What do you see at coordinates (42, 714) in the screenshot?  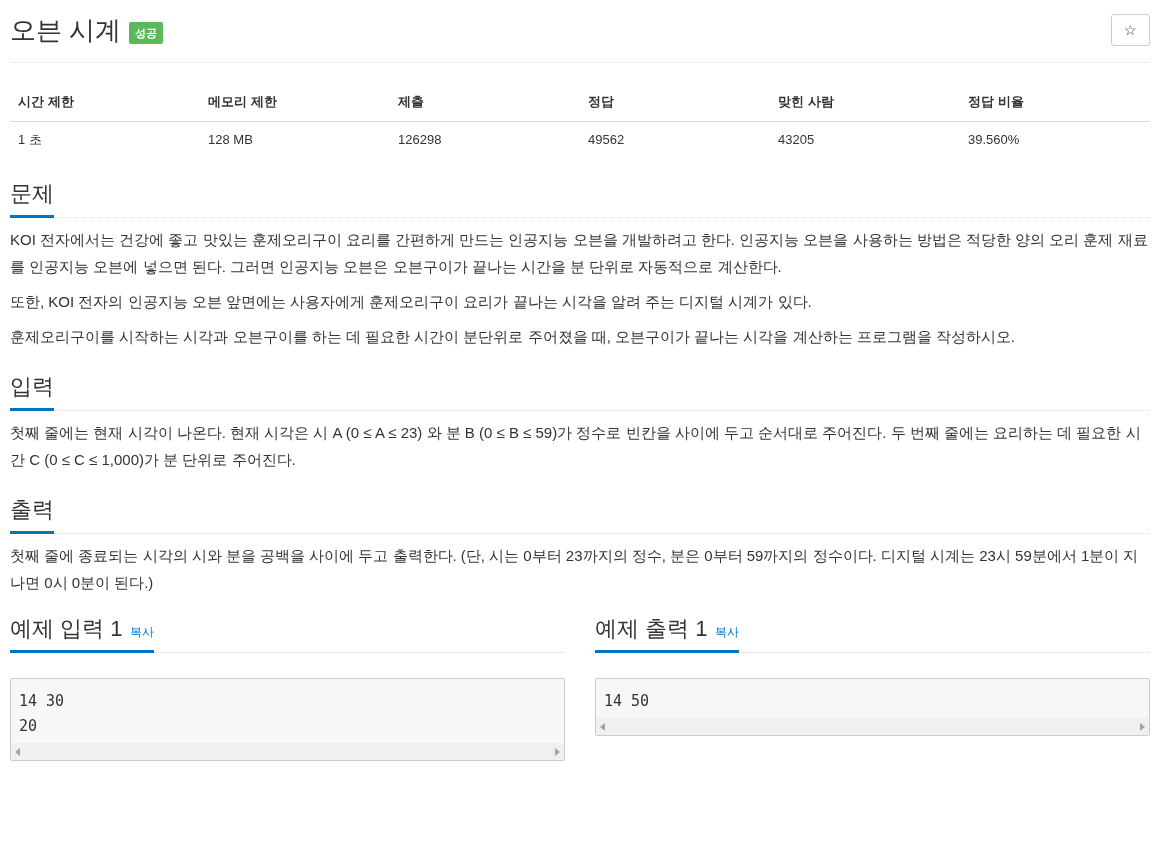 I see `sample-code: 14 30 20` at bounding box center [42, 714].